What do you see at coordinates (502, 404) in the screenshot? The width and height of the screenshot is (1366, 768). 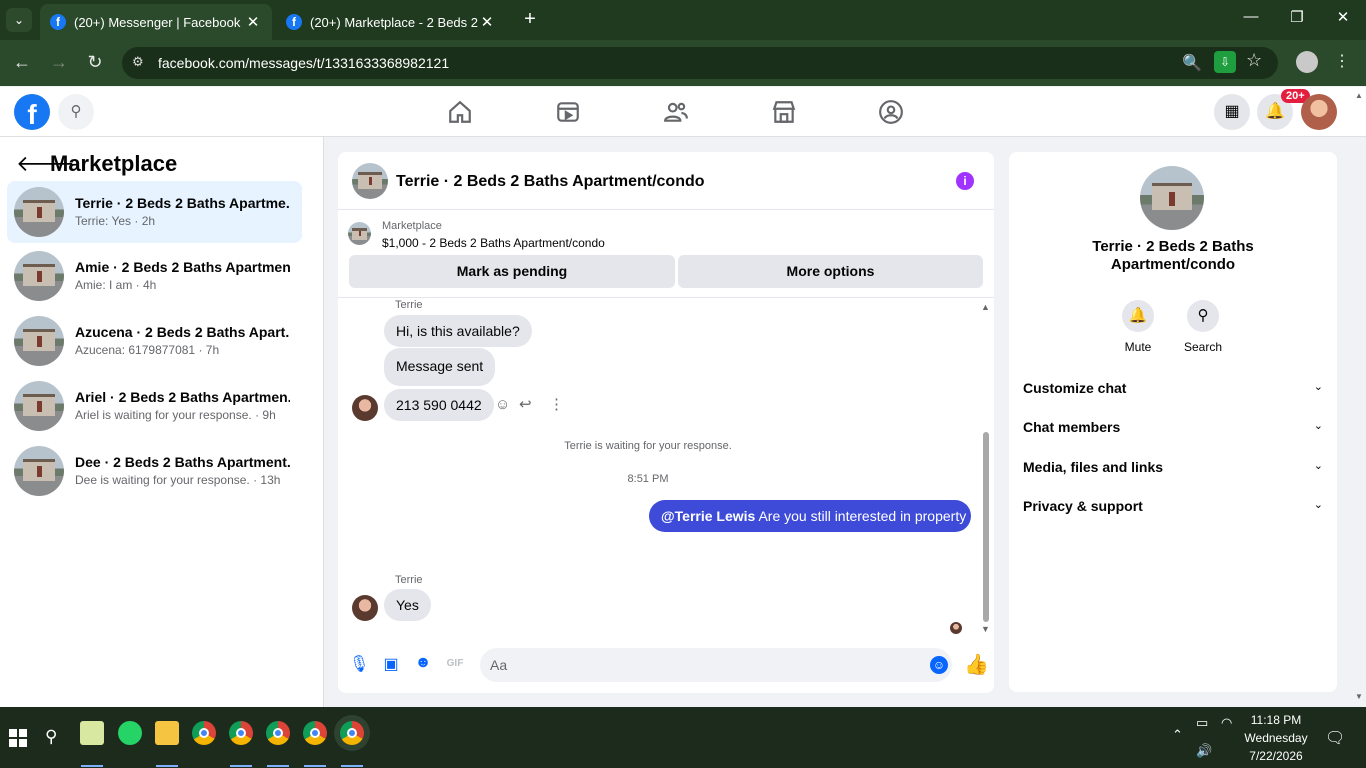 I see `react-emoji-icon: ☺` at bounding box center [502, 404].